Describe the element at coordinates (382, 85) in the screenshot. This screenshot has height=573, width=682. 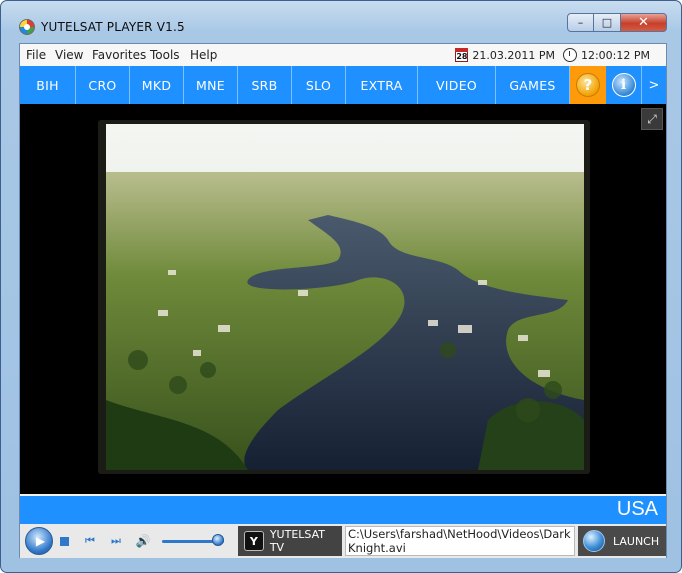
I see `tab-extra: EXTRA` at that location.